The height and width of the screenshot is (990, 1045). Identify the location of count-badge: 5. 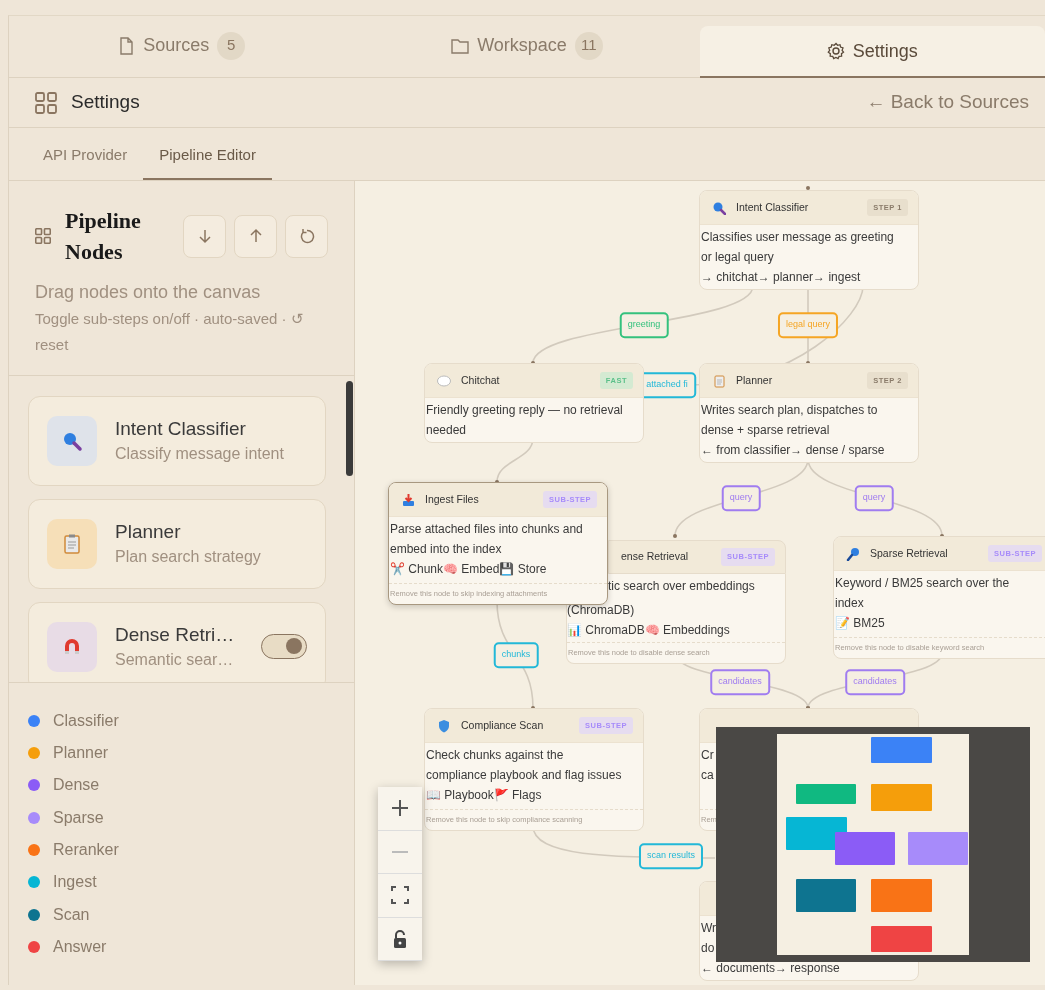
(231, 45).